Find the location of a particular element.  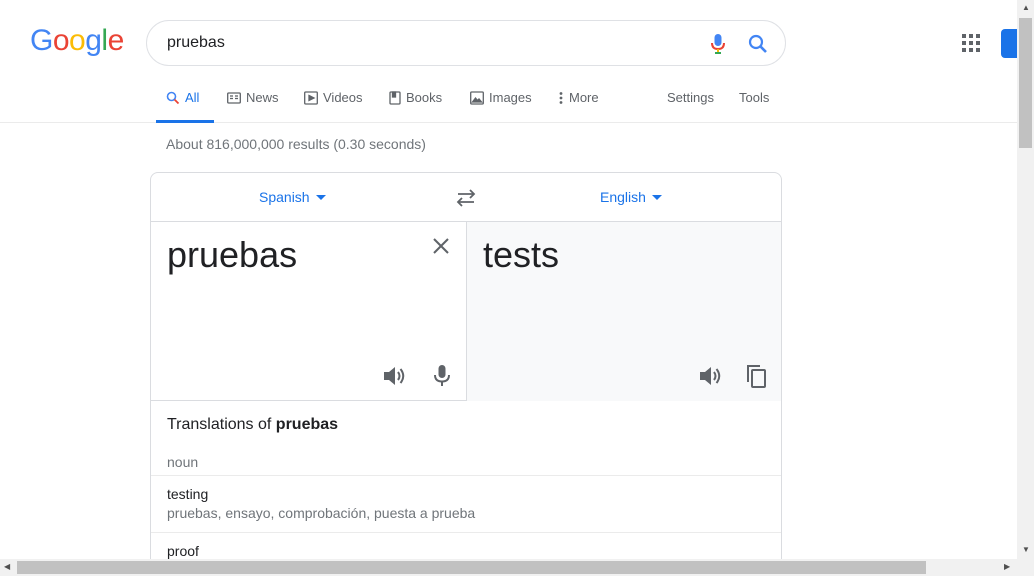

source-text: pruebas is located at coordinates (232, 255).